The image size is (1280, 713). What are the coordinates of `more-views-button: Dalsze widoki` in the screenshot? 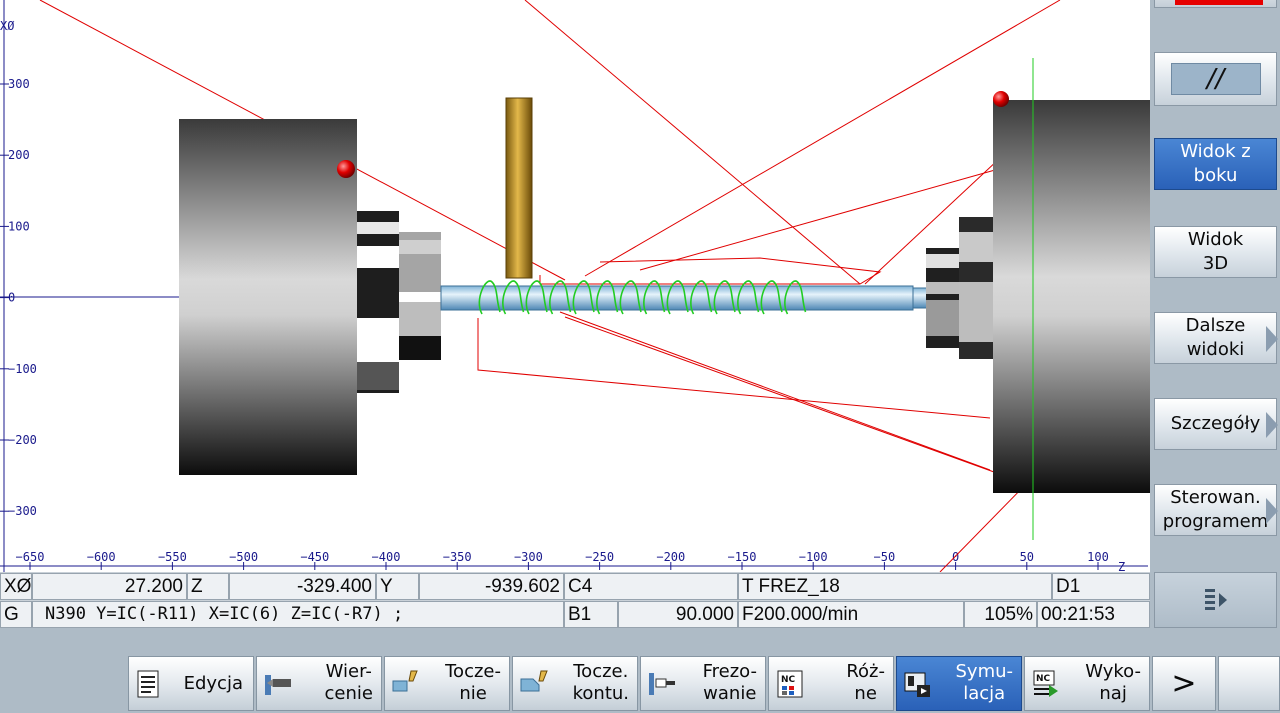 It's located at (1216, 338).